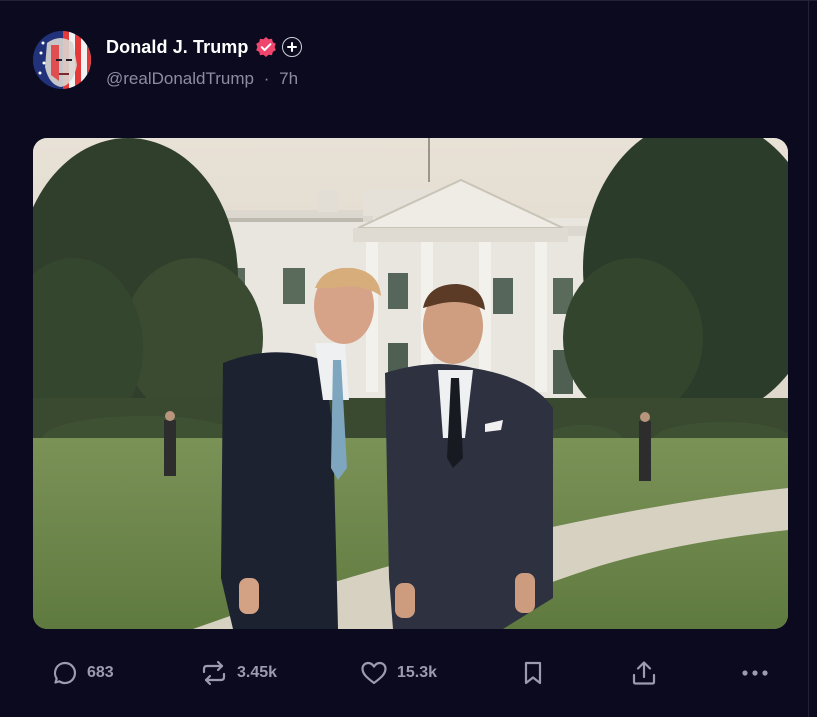 This screenshot has height=717, width=817. I want to click on repost-button: 3.45k, so click(238, 673).